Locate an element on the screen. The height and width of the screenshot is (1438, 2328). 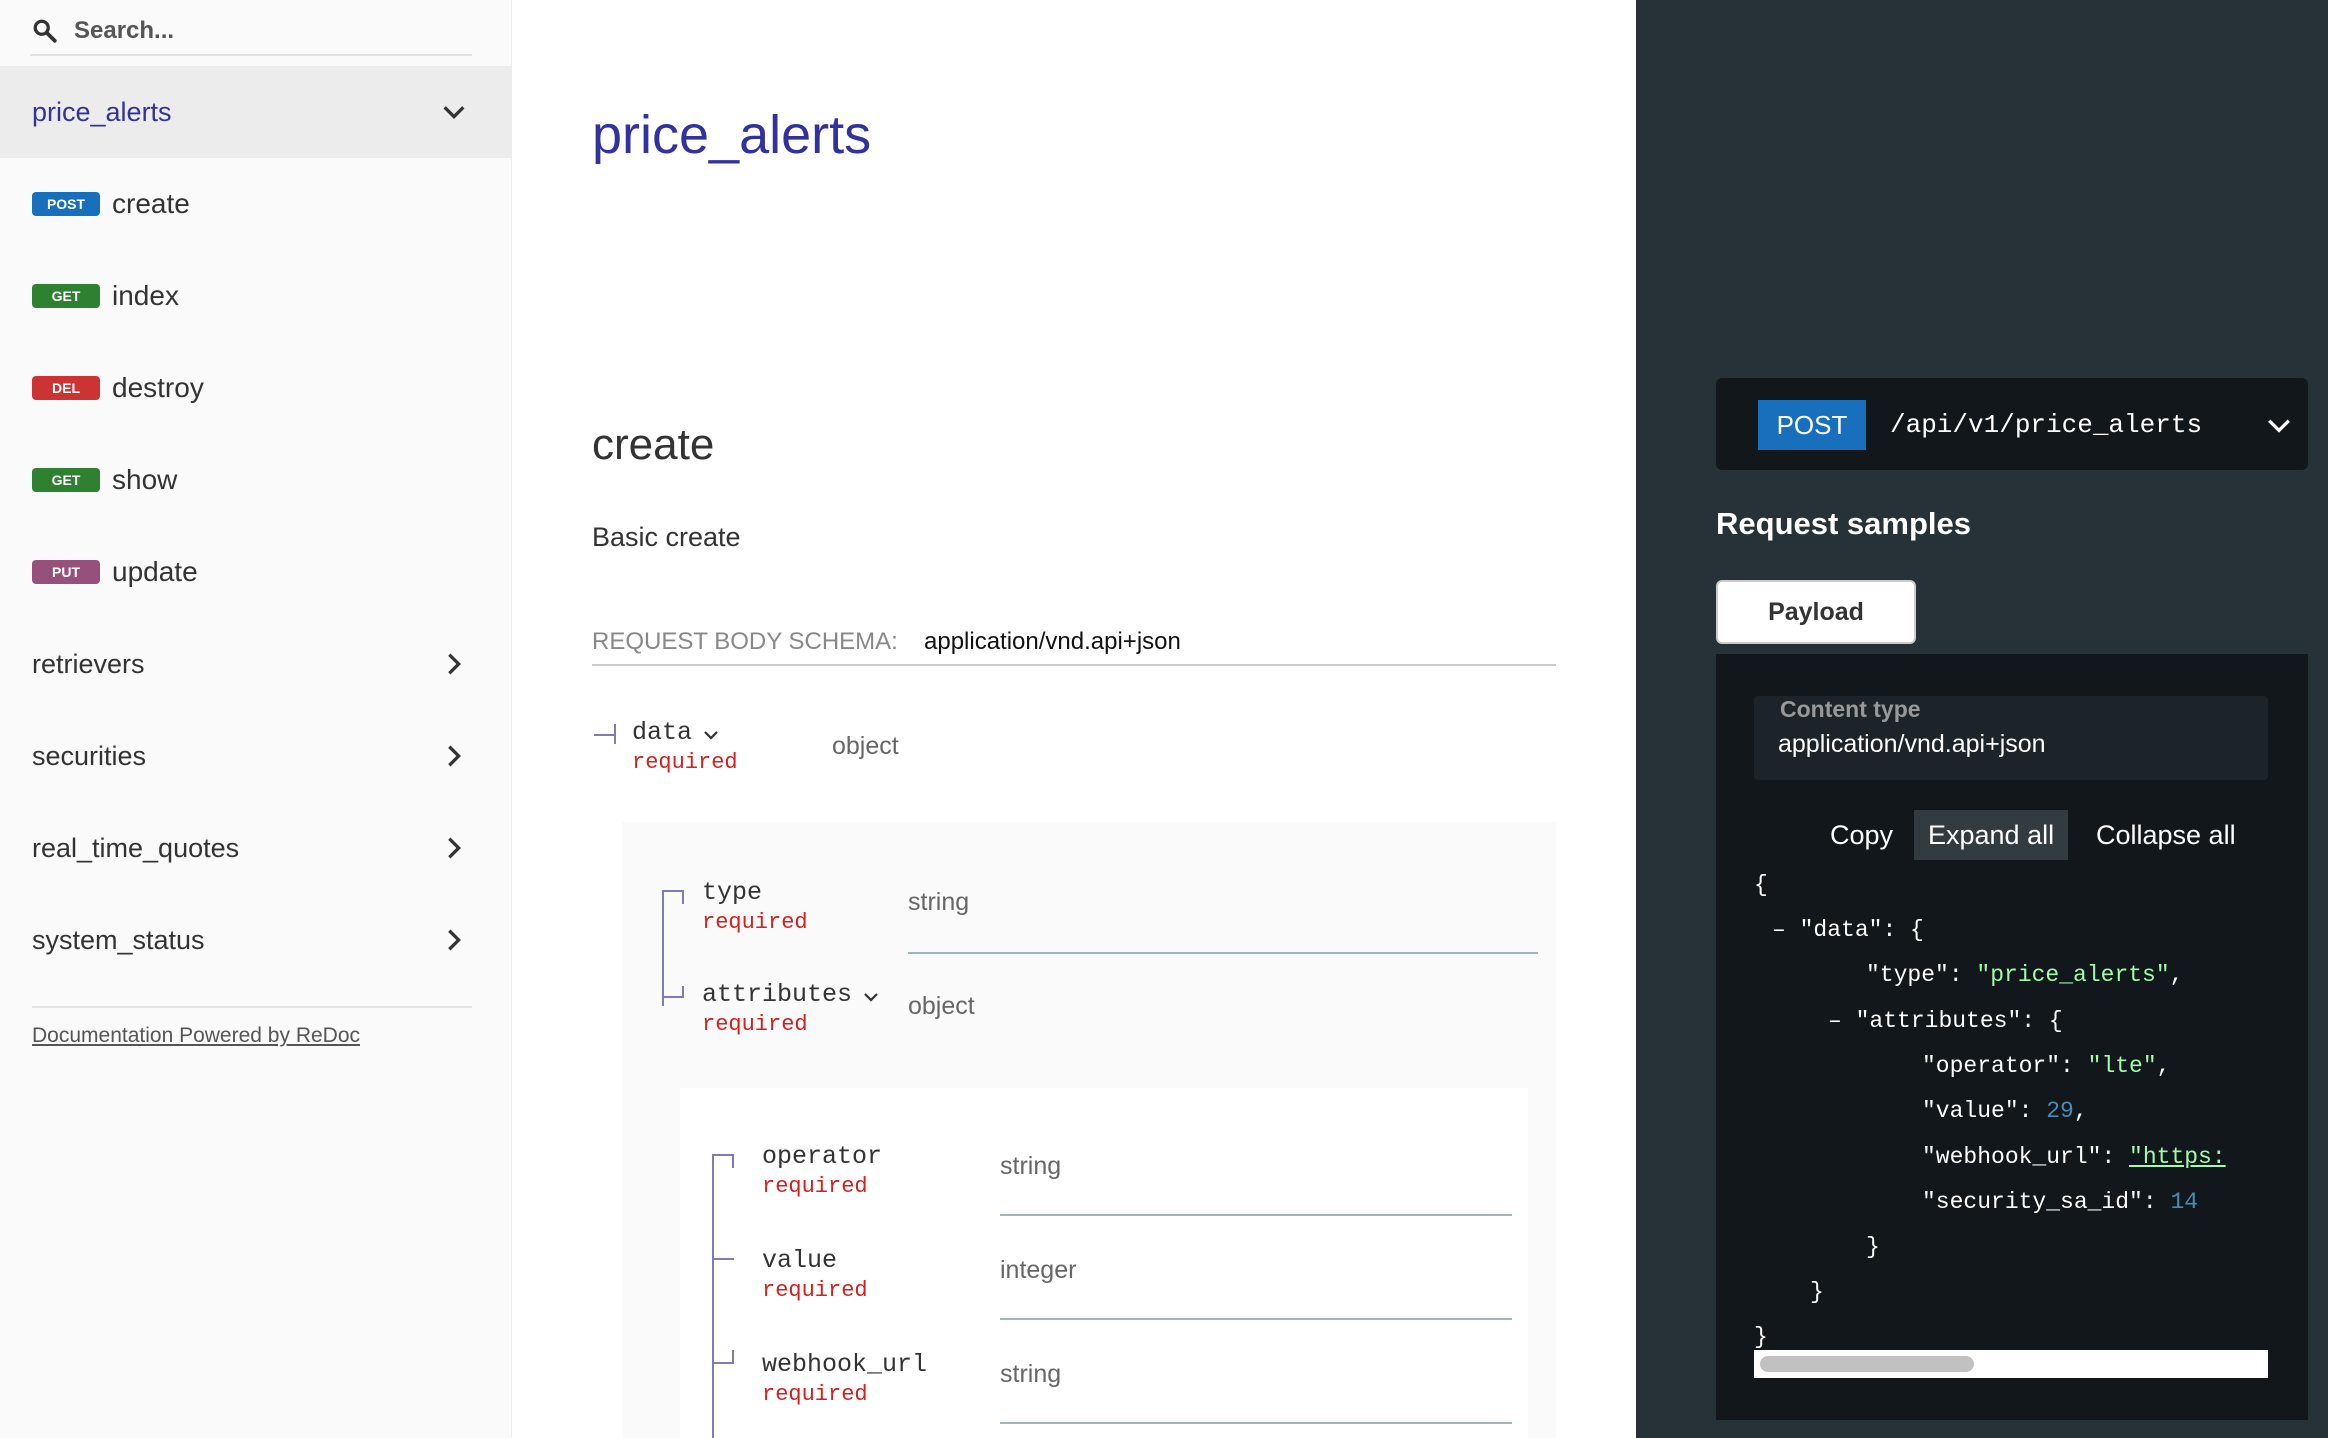
sidebar-op-update: PUT update is located at coordinates (256, 572).